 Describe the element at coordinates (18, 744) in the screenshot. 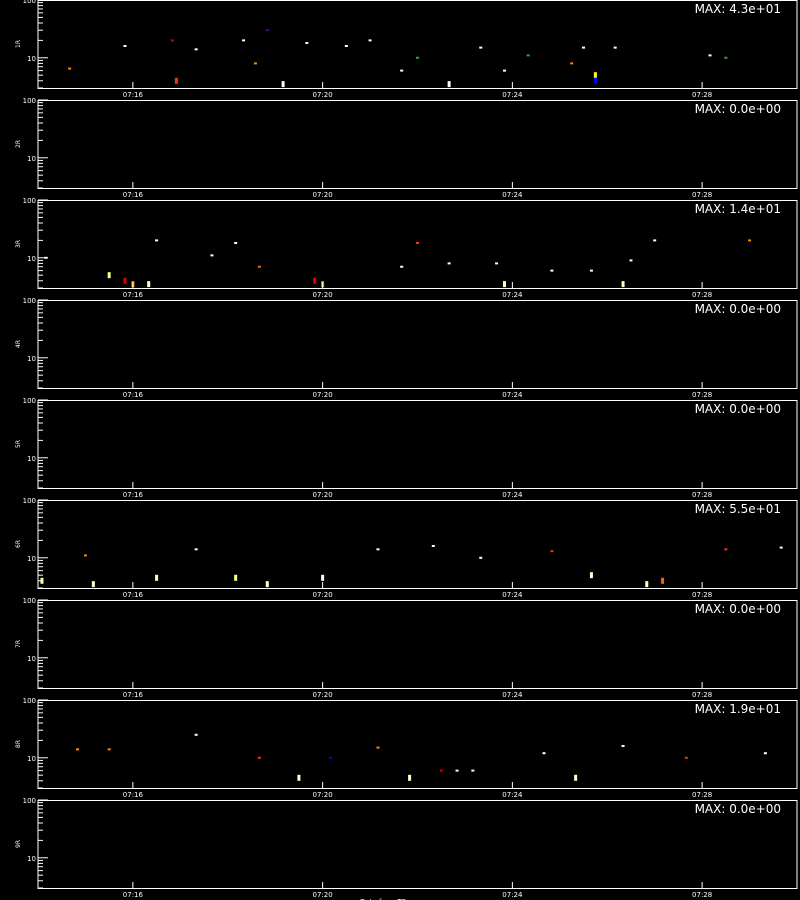

I see `panel-label: 8R` at that location.